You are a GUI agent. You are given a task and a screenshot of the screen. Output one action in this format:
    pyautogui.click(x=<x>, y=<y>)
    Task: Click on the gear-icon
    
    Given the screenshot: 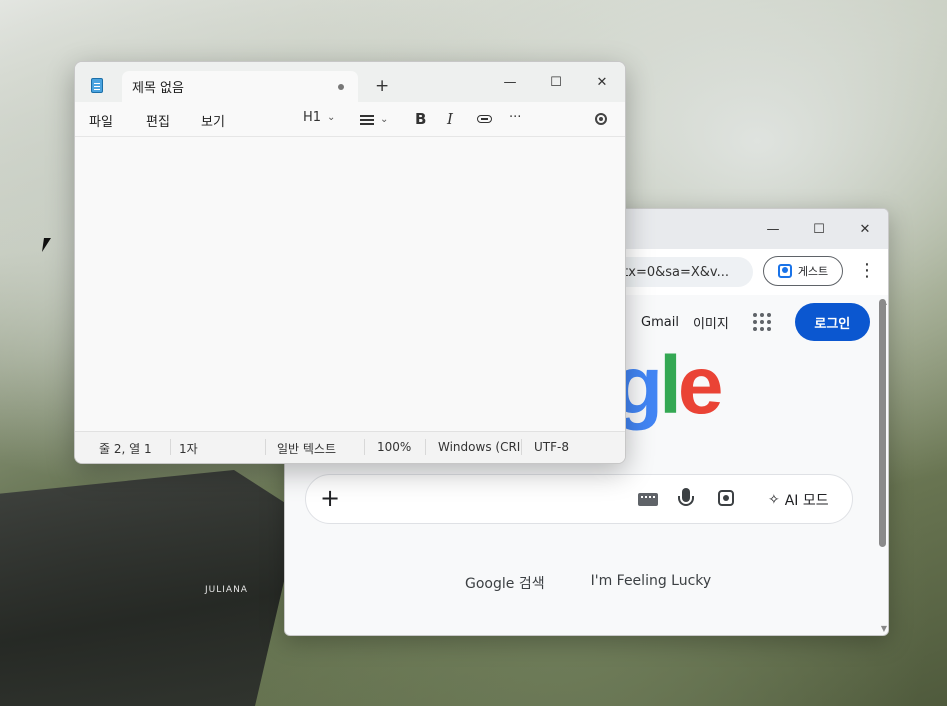 What is the action you would take?
    pyautogui.click(x=601, y=119)
    